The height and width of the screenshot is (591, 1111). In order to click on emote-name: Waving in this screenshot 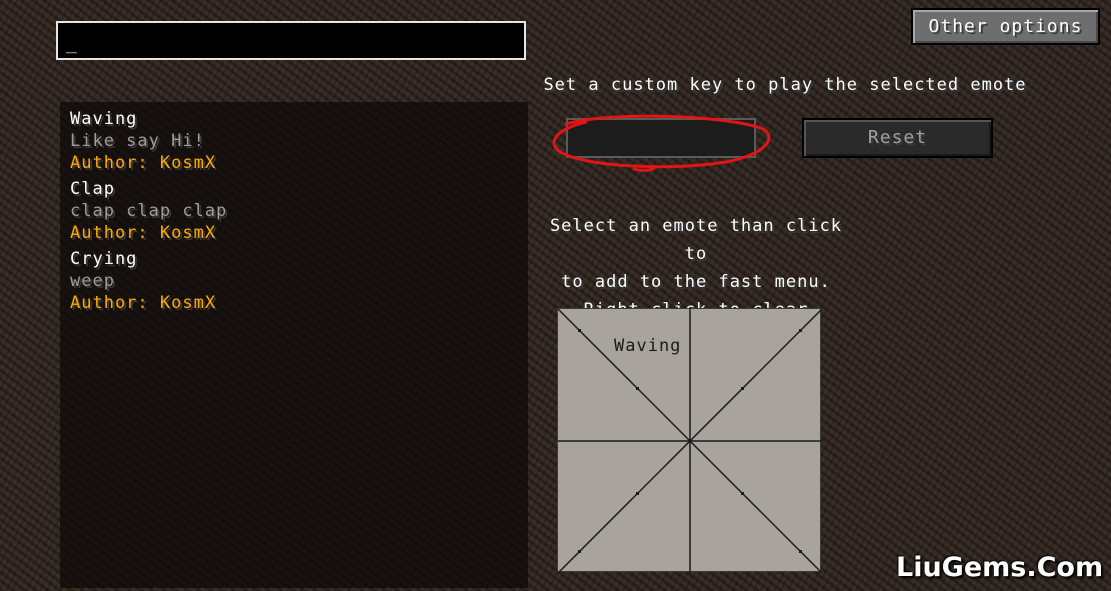, I will do `click(104, 119)`.